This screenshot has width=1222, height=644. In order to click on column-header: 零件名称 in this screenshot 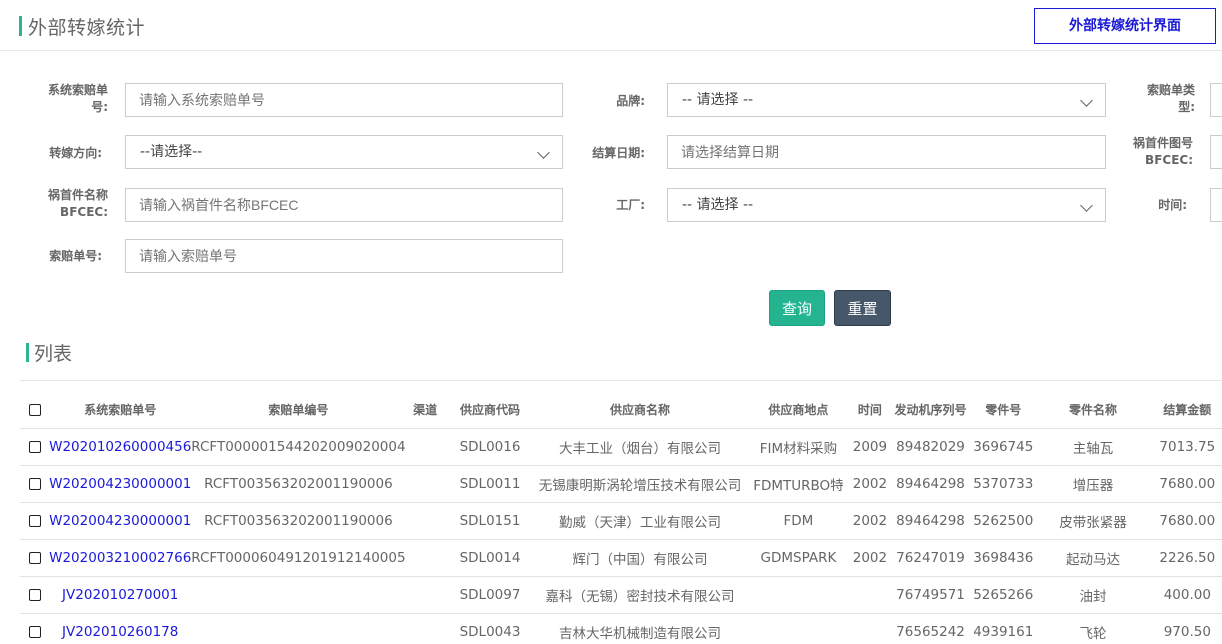, I will do `click(1093, 409)`.